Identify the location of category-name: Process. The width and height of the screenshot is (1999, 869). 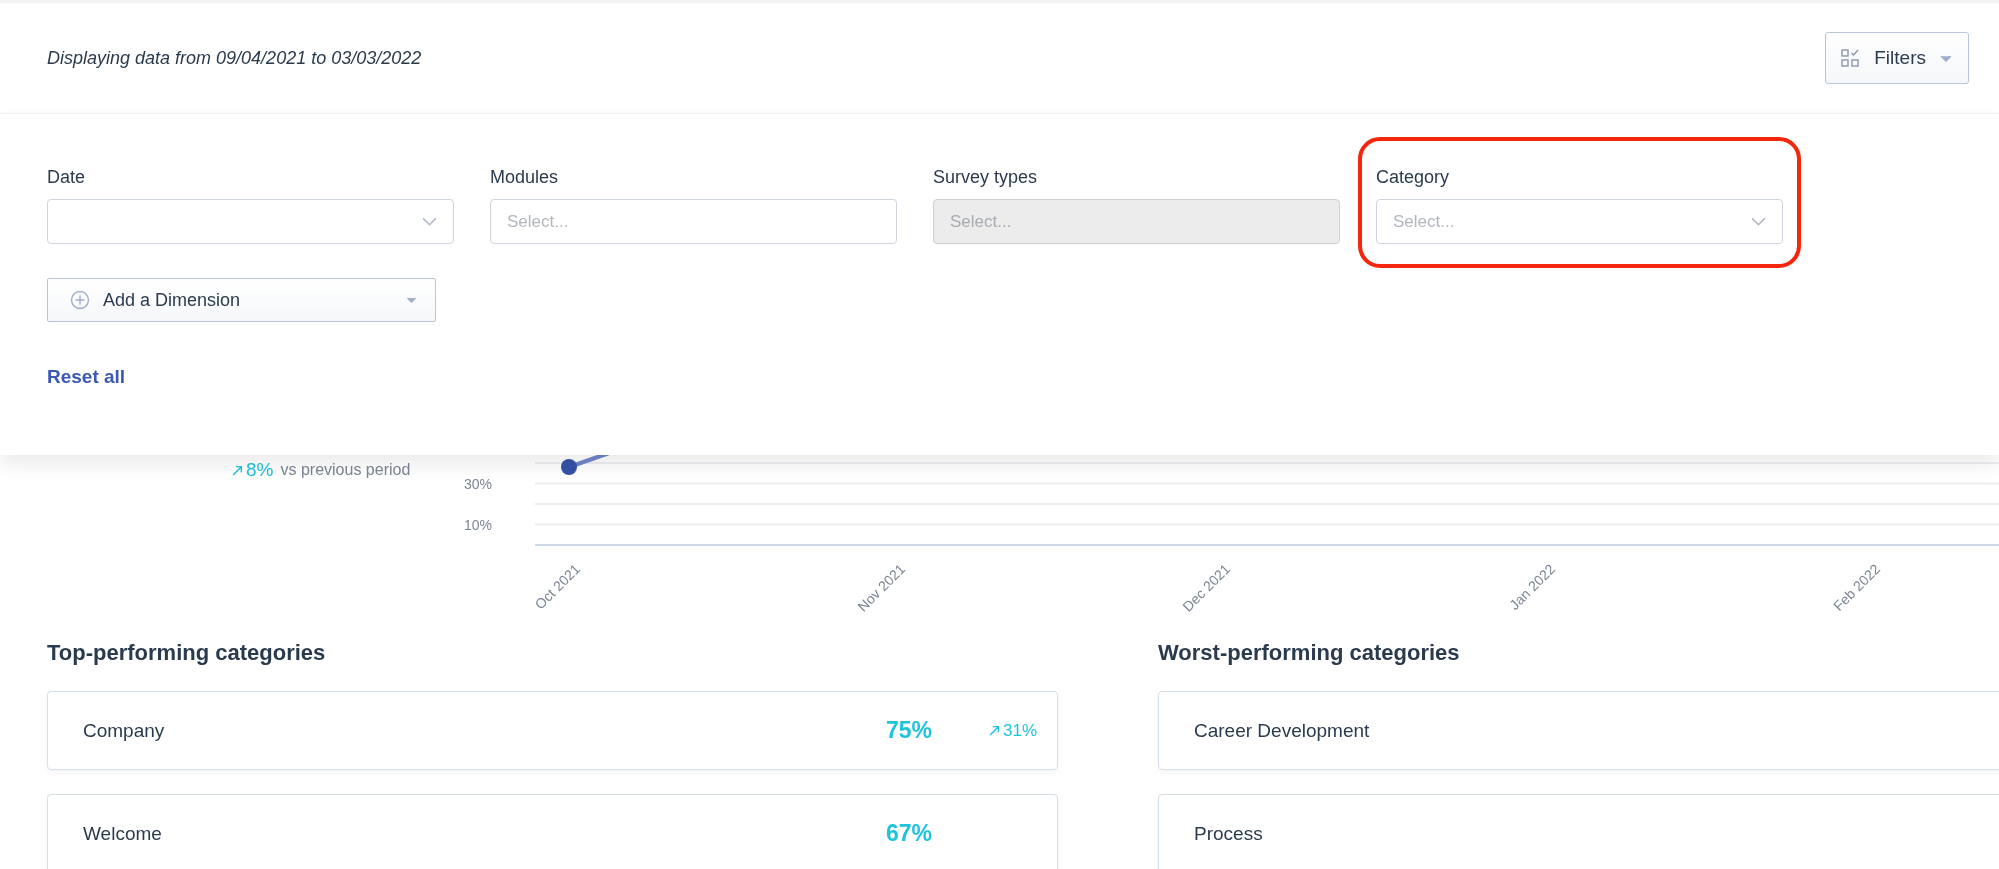
(1229, 833).